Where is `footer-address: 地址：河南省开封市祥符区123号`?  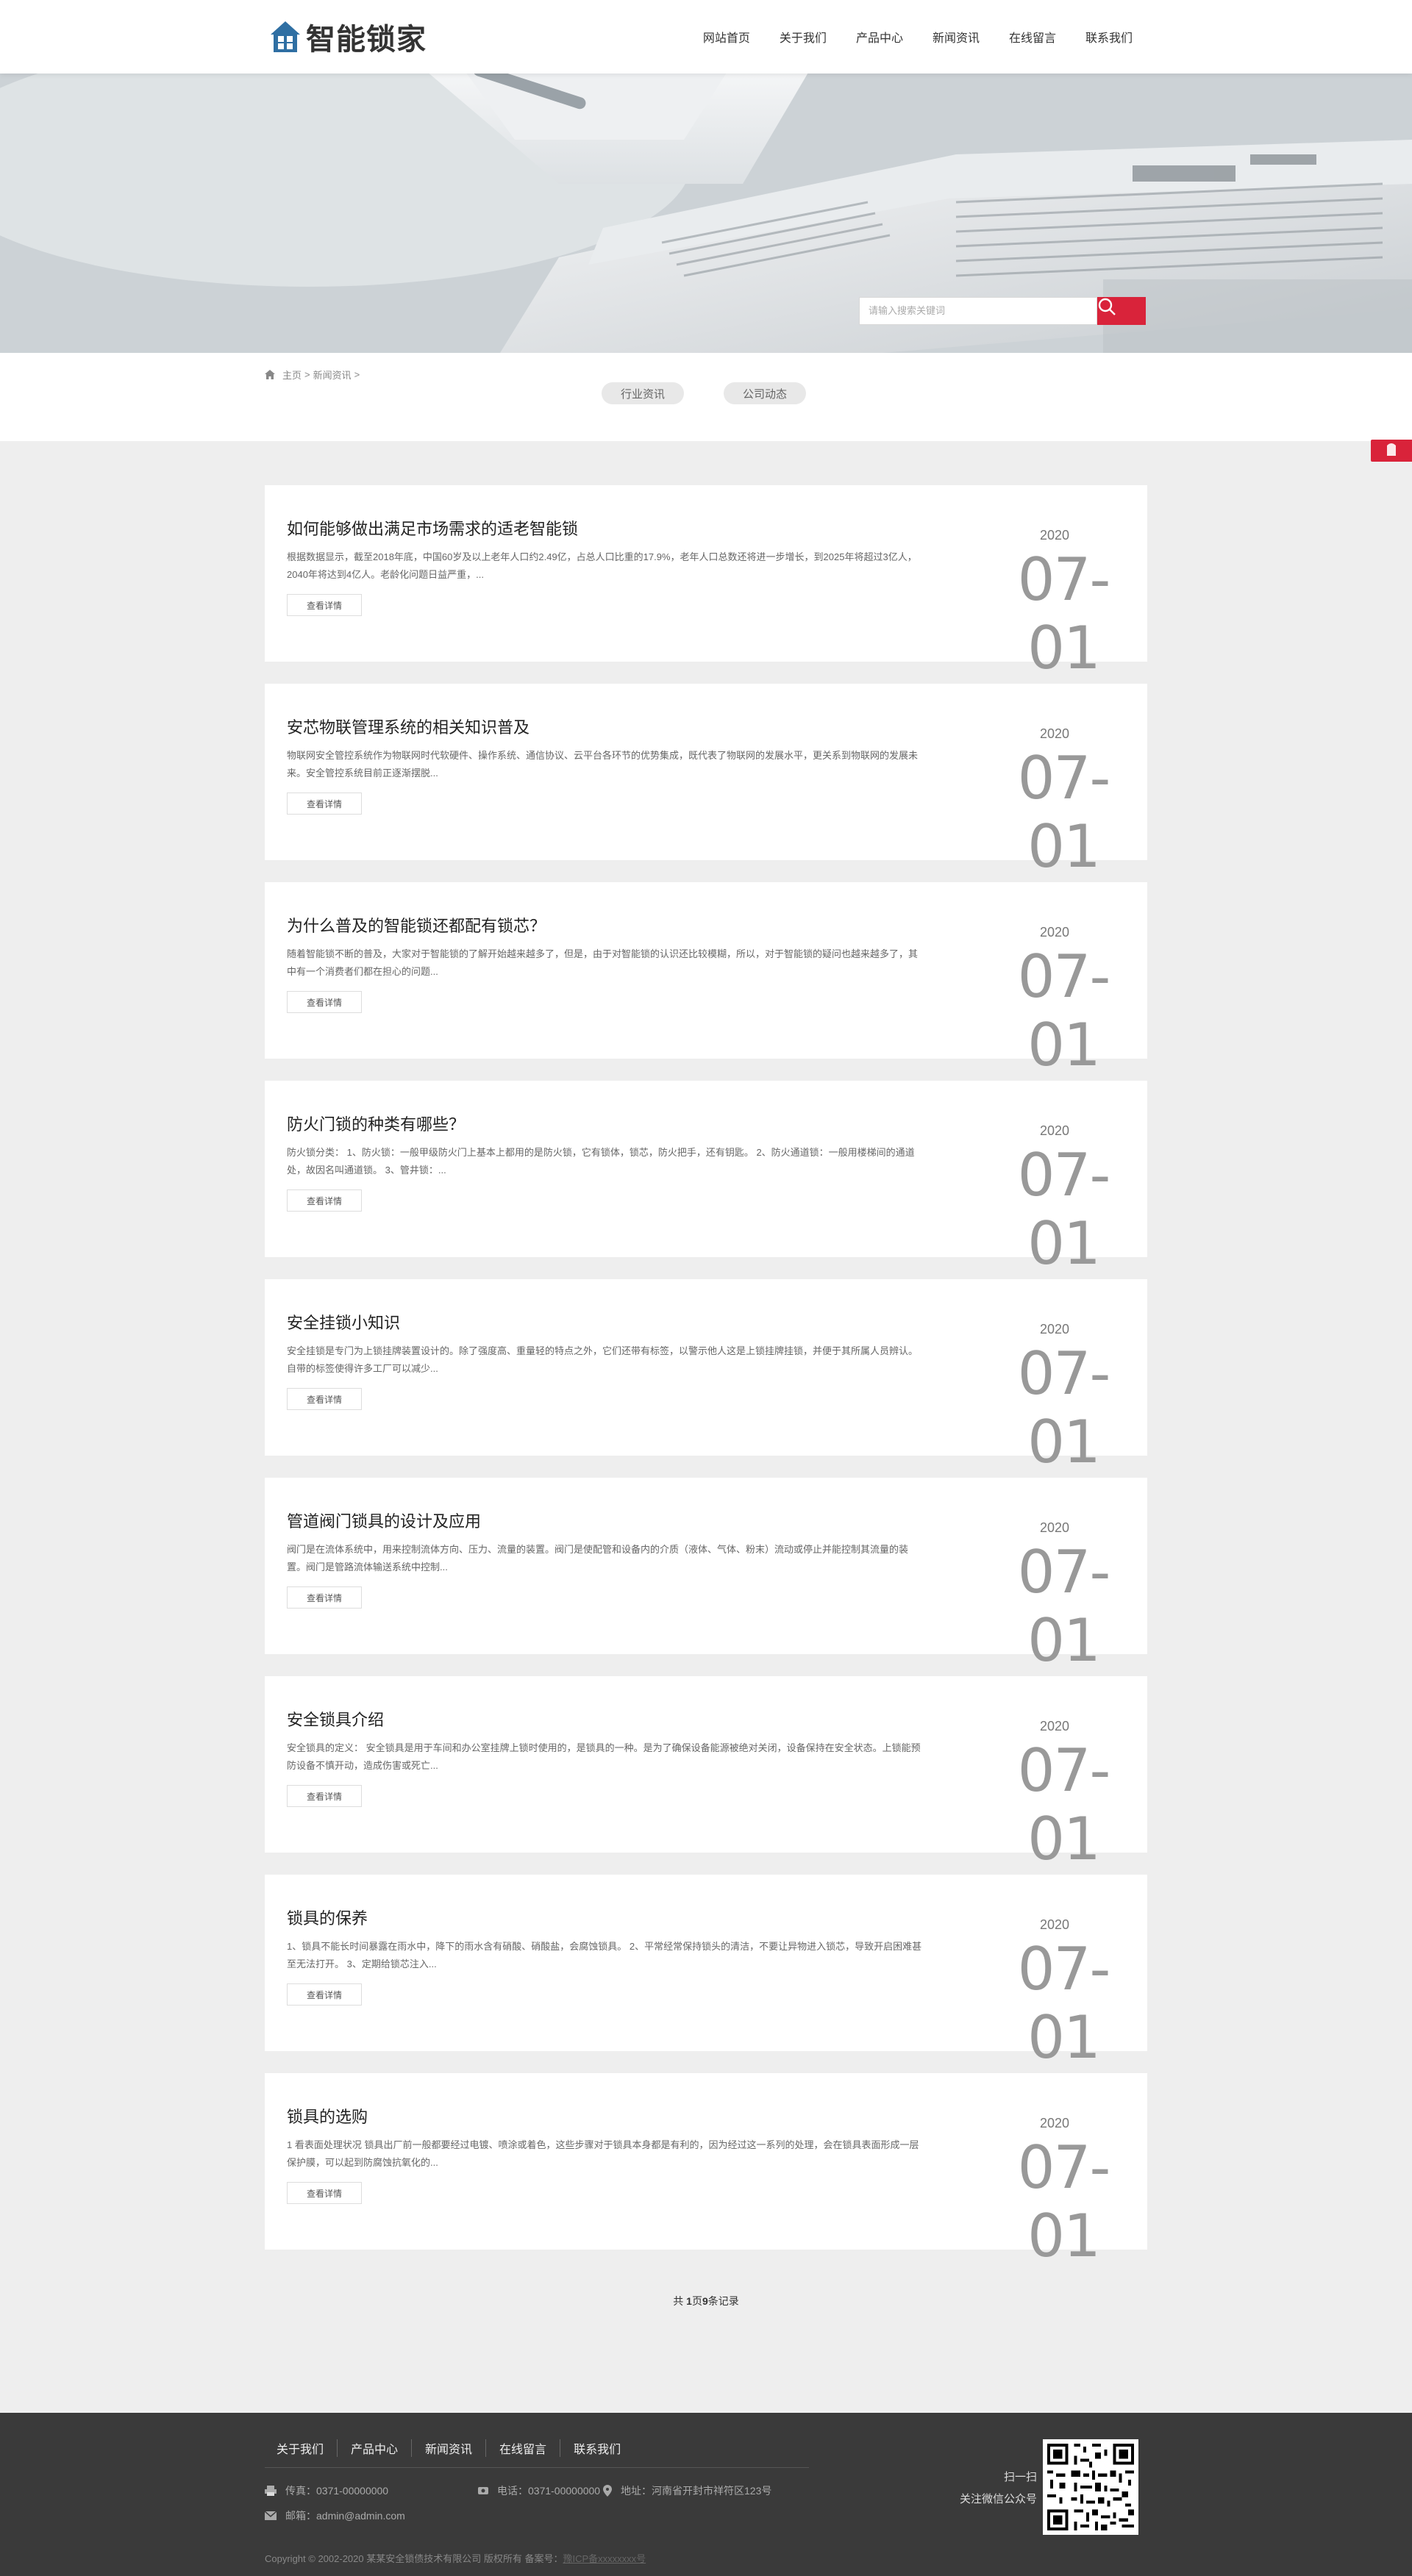
footer-address: 地址：河南省开封市祥符区123号 is located at coordinates (687, 2490).